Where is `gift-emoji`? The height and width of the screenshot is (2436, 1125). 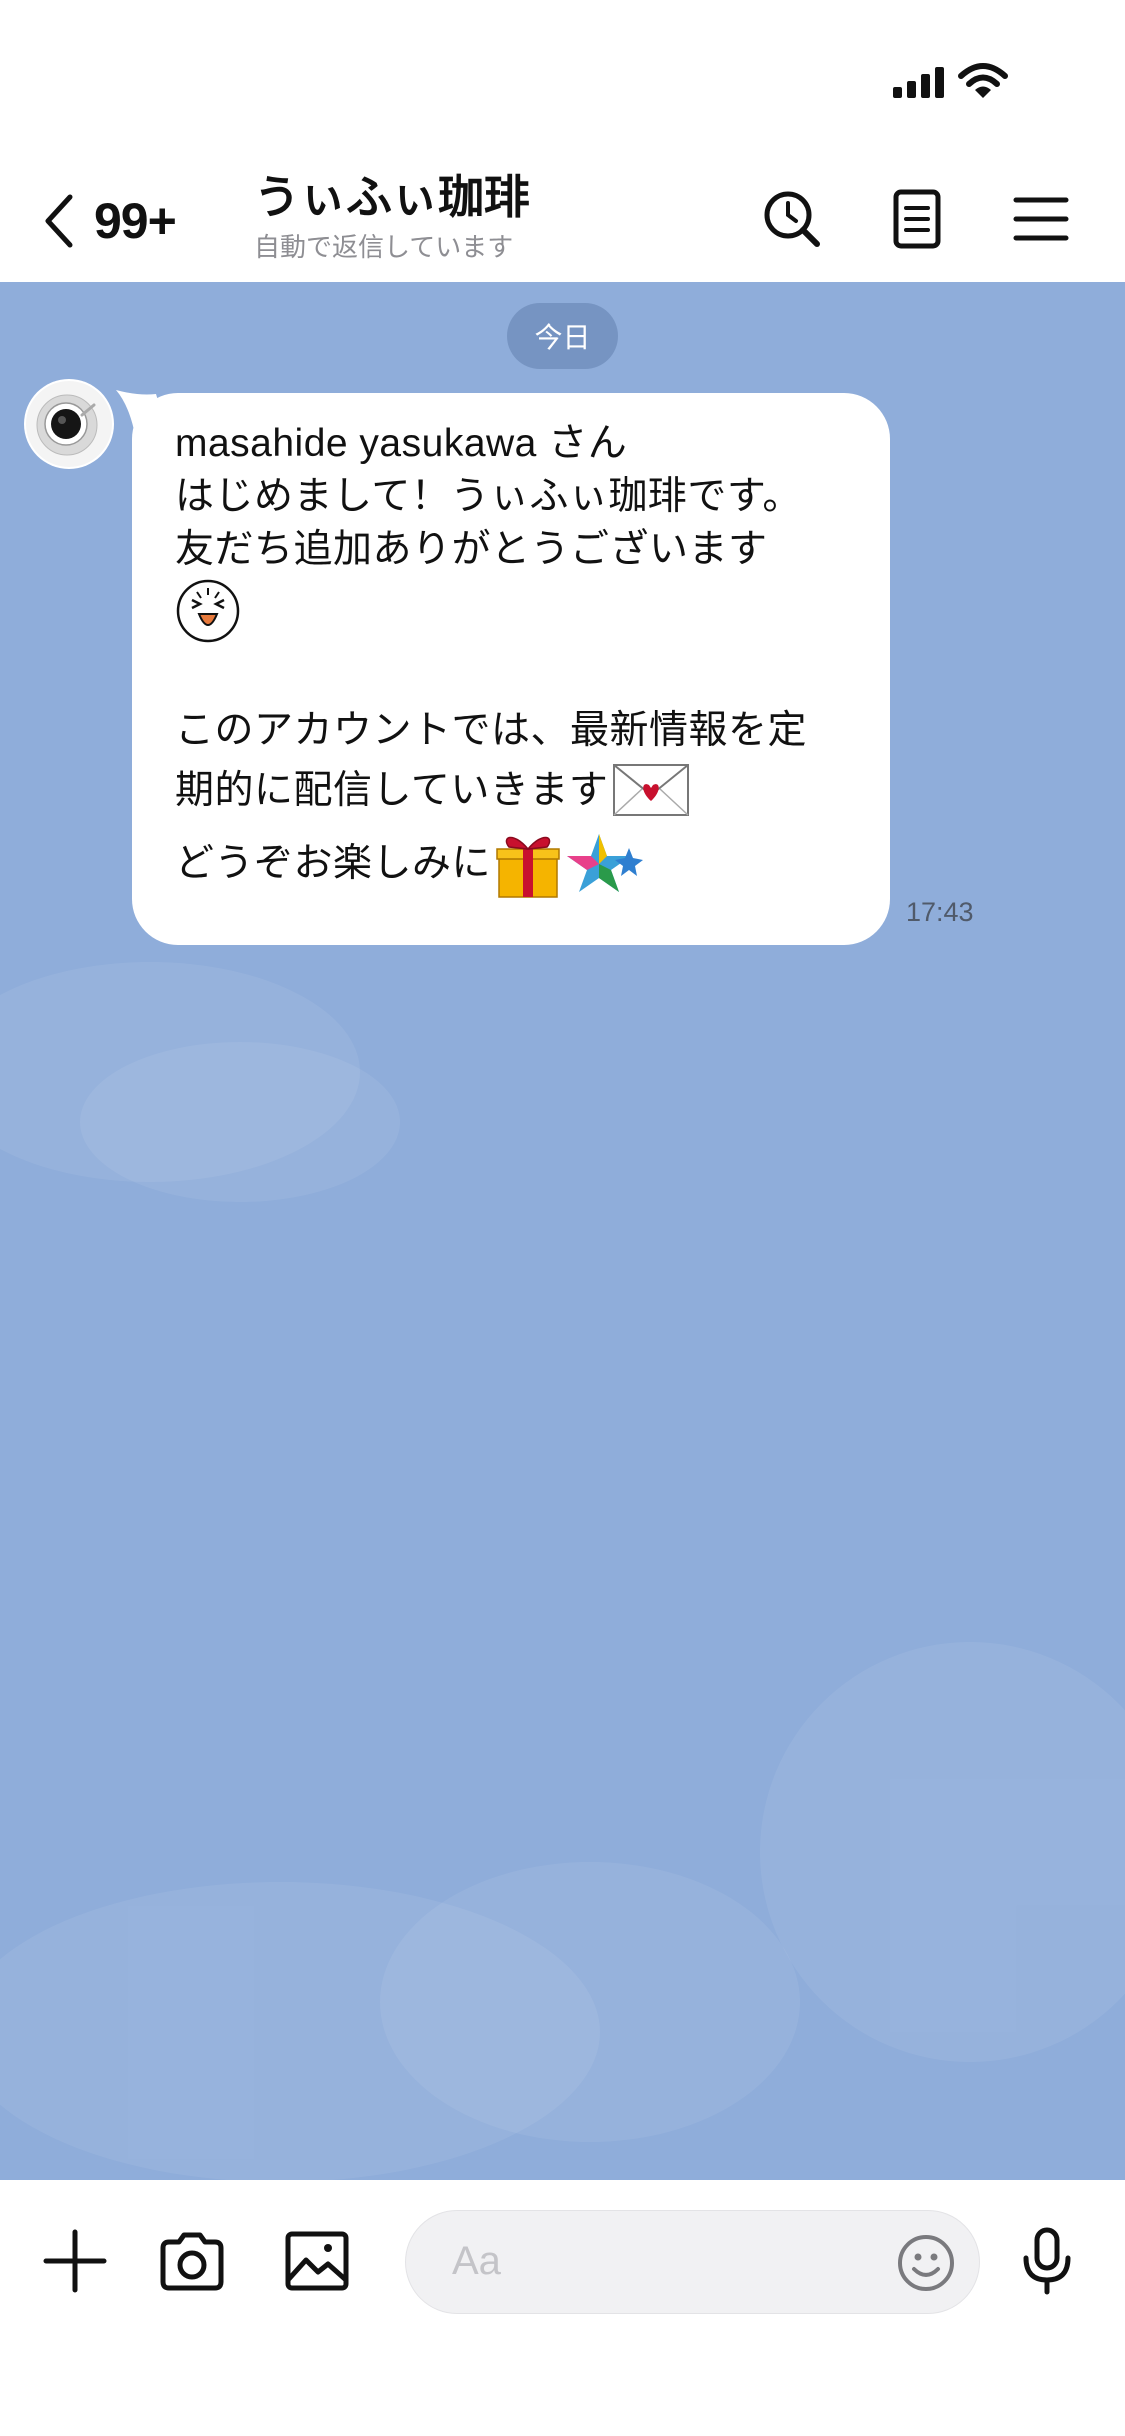
gift-emoji is located at coordinates (528, 867).